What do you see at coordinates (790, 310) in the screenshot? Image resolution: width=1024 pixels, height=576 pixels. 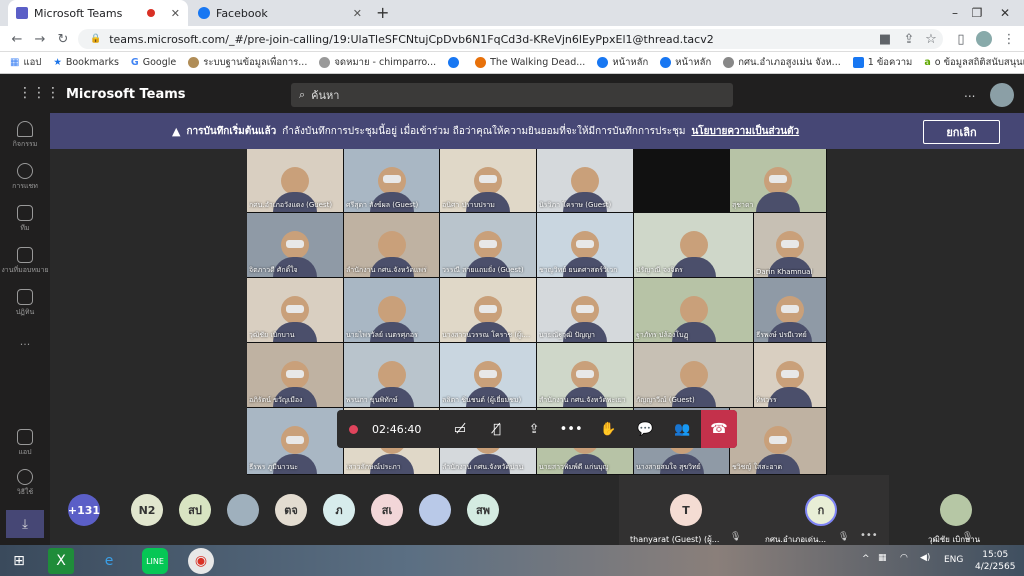 I see `video-tile: ธีรพงษ์ ปรมีเวทย์` at bounding box center [790, 310].